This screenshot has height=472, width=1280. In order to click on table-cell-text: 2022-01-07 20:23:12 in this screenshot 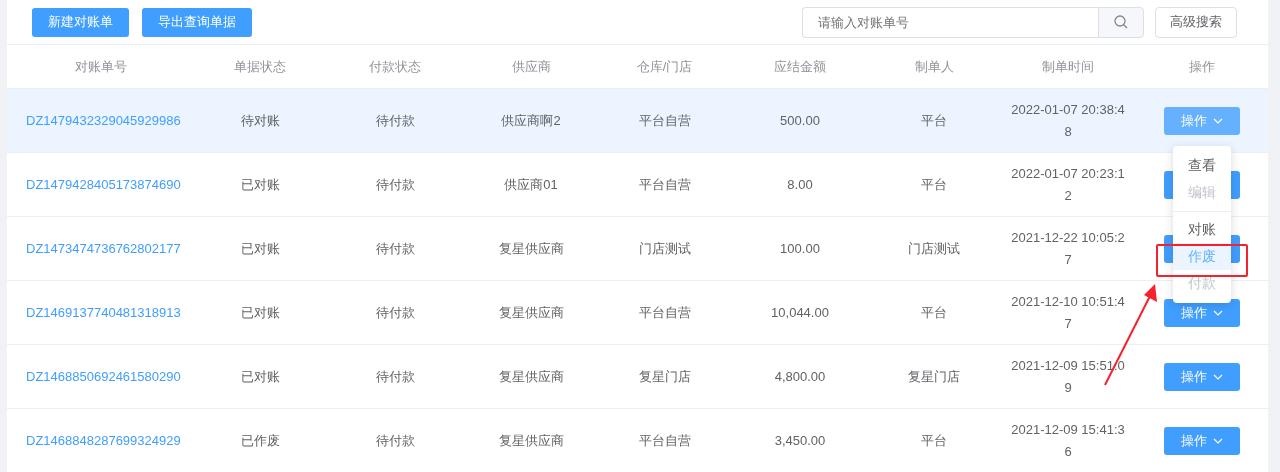, I will do `click(1068, 184)`.